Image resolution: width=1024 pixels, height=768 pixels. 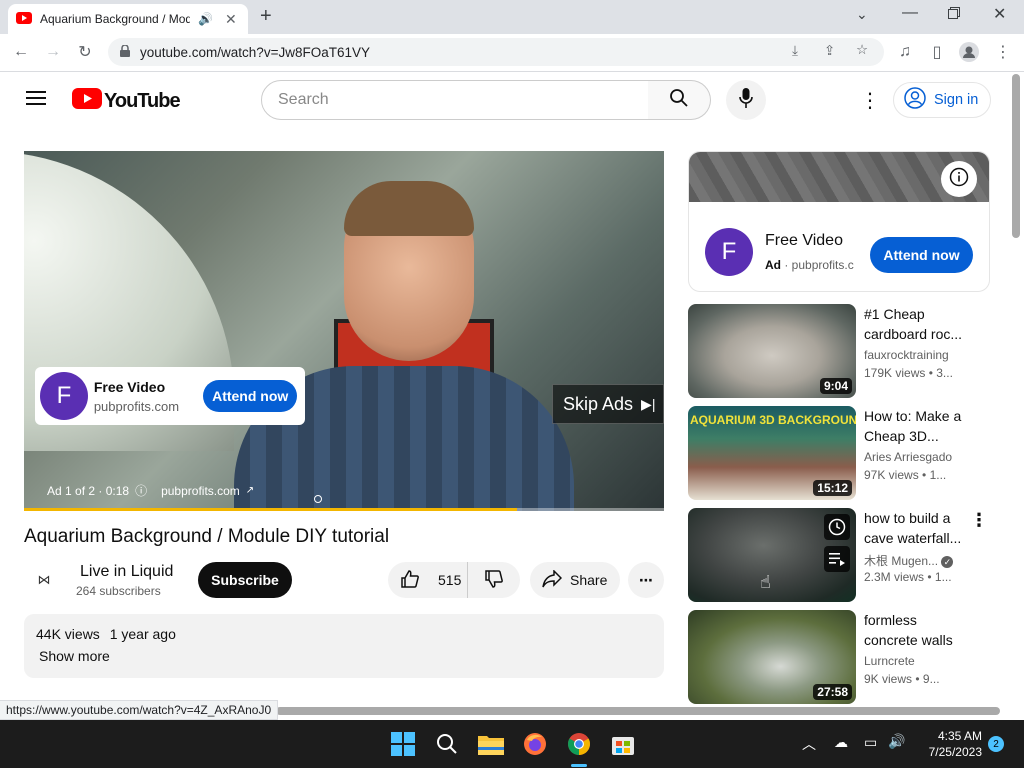 What do you see at coordinates (428, 580) in the screenshot?
I see `like-button: 515` at bounding box center [428, 580].